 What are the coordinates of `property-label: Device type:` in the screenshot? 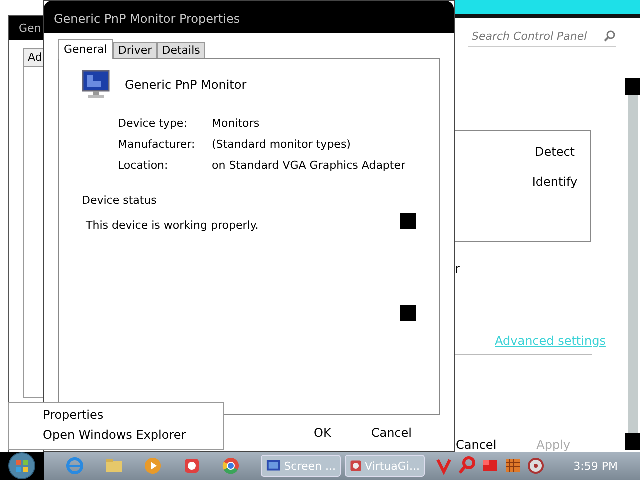 It's located at (153, 123).